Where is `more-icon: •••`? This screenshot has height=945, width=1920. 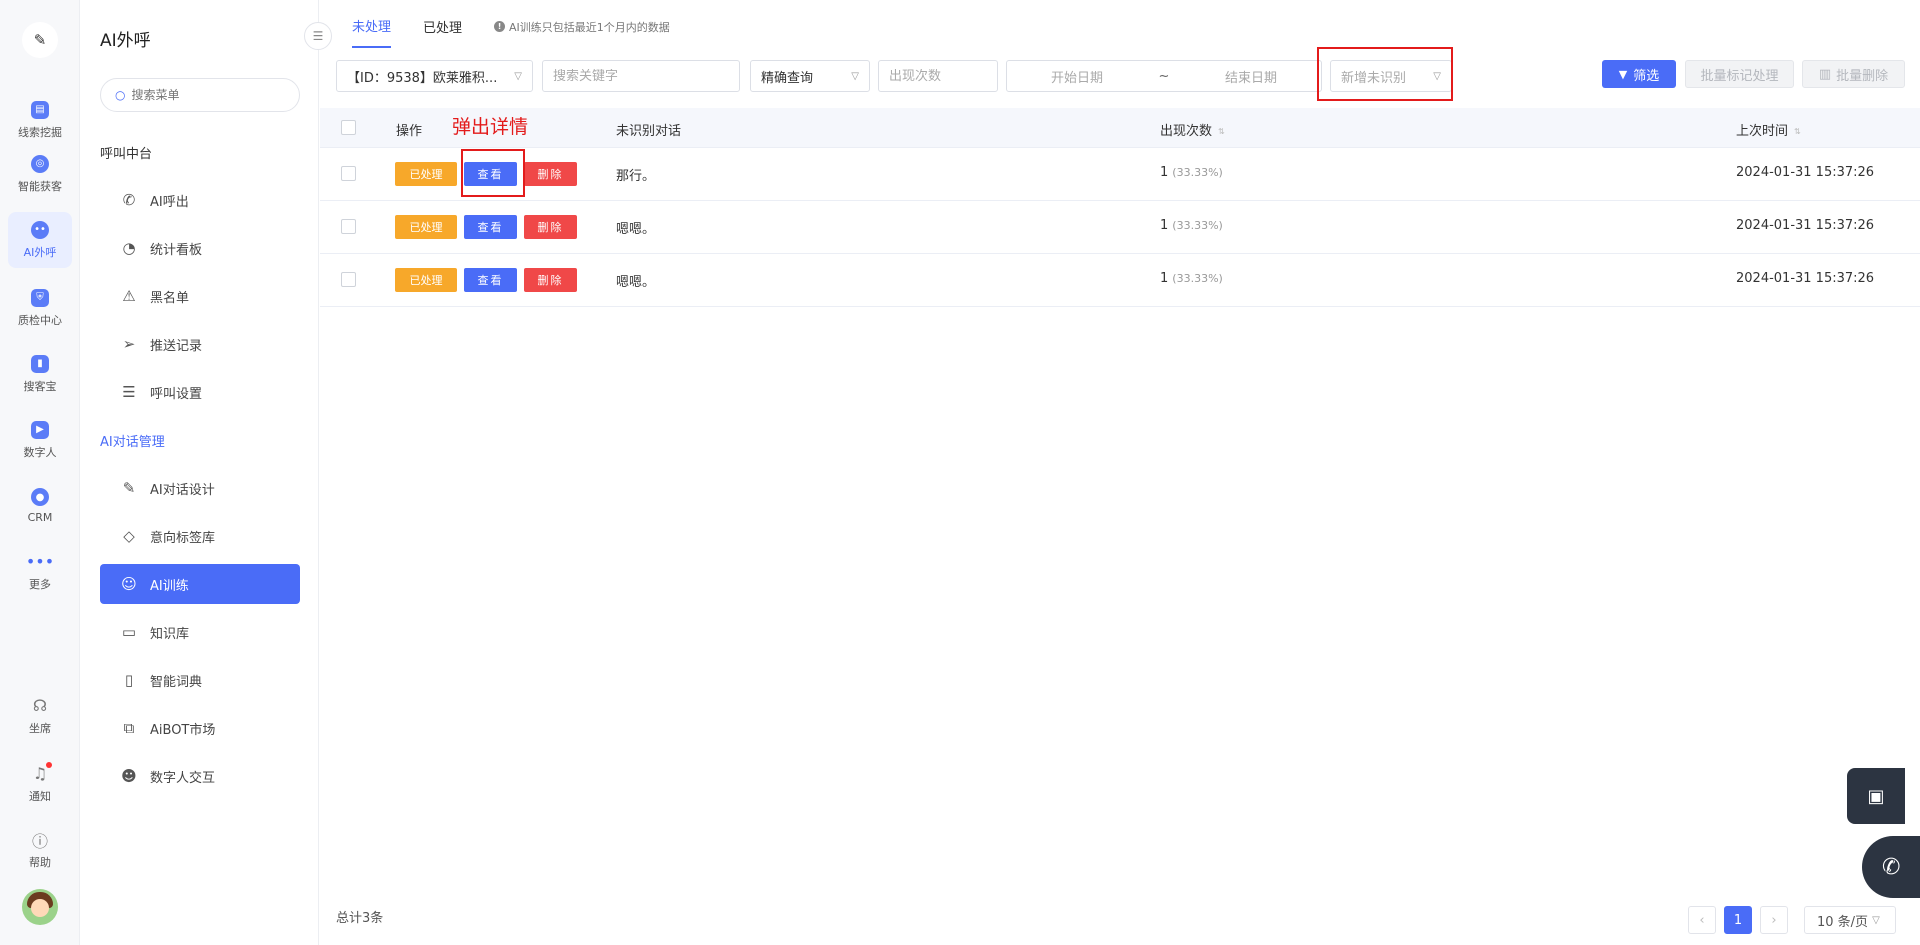 more-icon: ••• is located at coordinates (40, 561).